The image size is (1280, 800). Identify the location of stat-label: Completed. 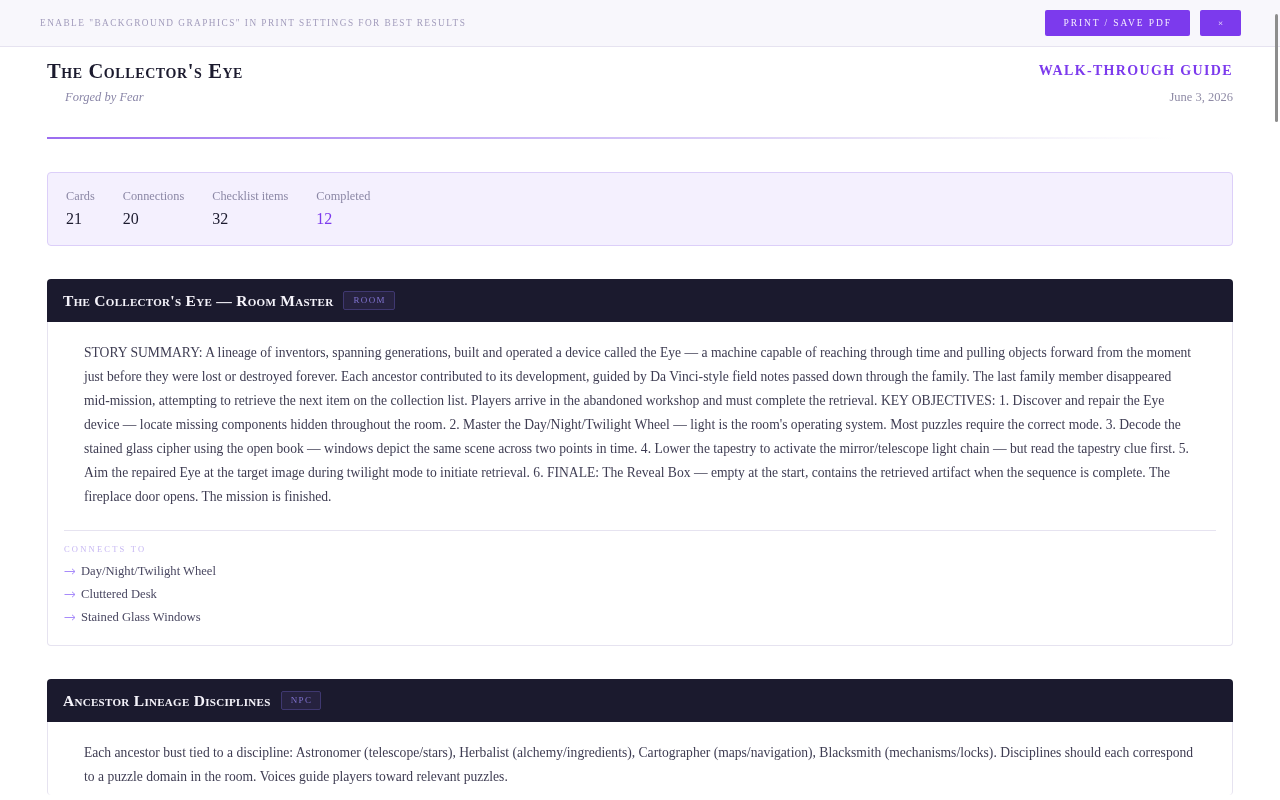
(343, 196).